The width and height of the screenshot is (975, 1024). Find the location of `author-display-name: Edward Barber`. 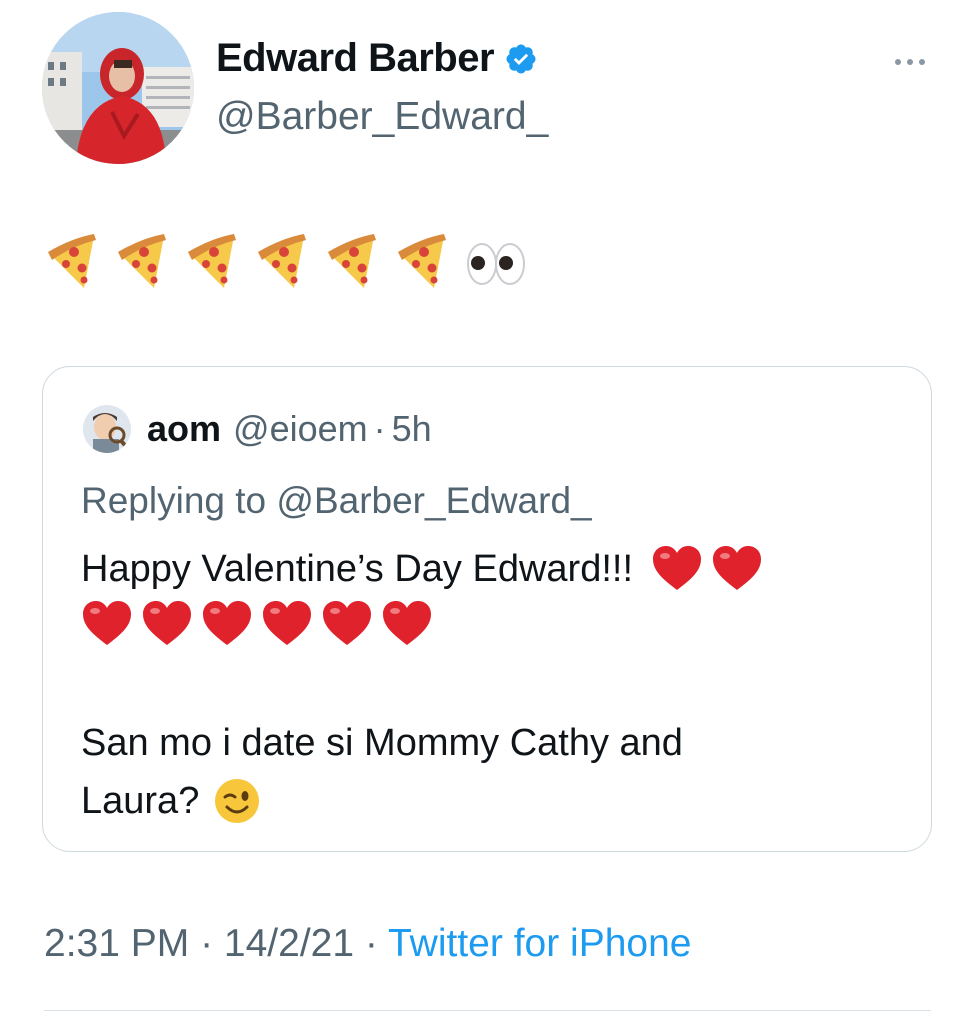

author-display-name: Edward Barber is located at coordinates (355, 58).